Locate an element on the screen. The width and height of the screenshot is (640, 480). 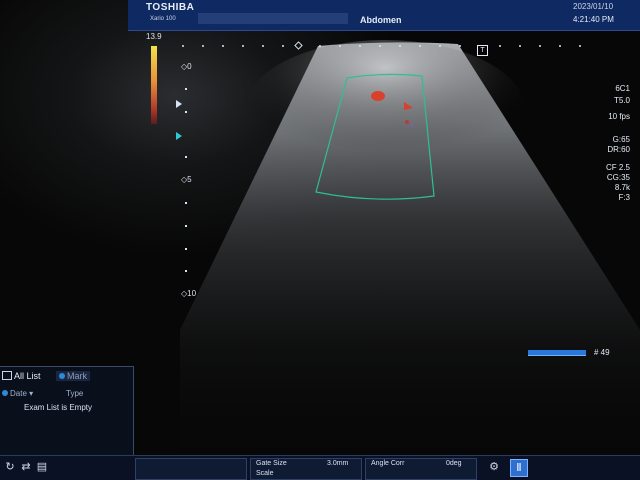
color-scale-bar is located at coordinates (154, 85).